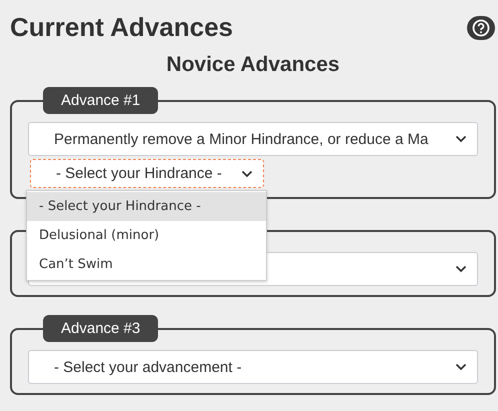 The image size is (498, 411). Describe the element at coordinates (253, 65) in the screenshot. I see `section-title: Novice Advances` at that location.